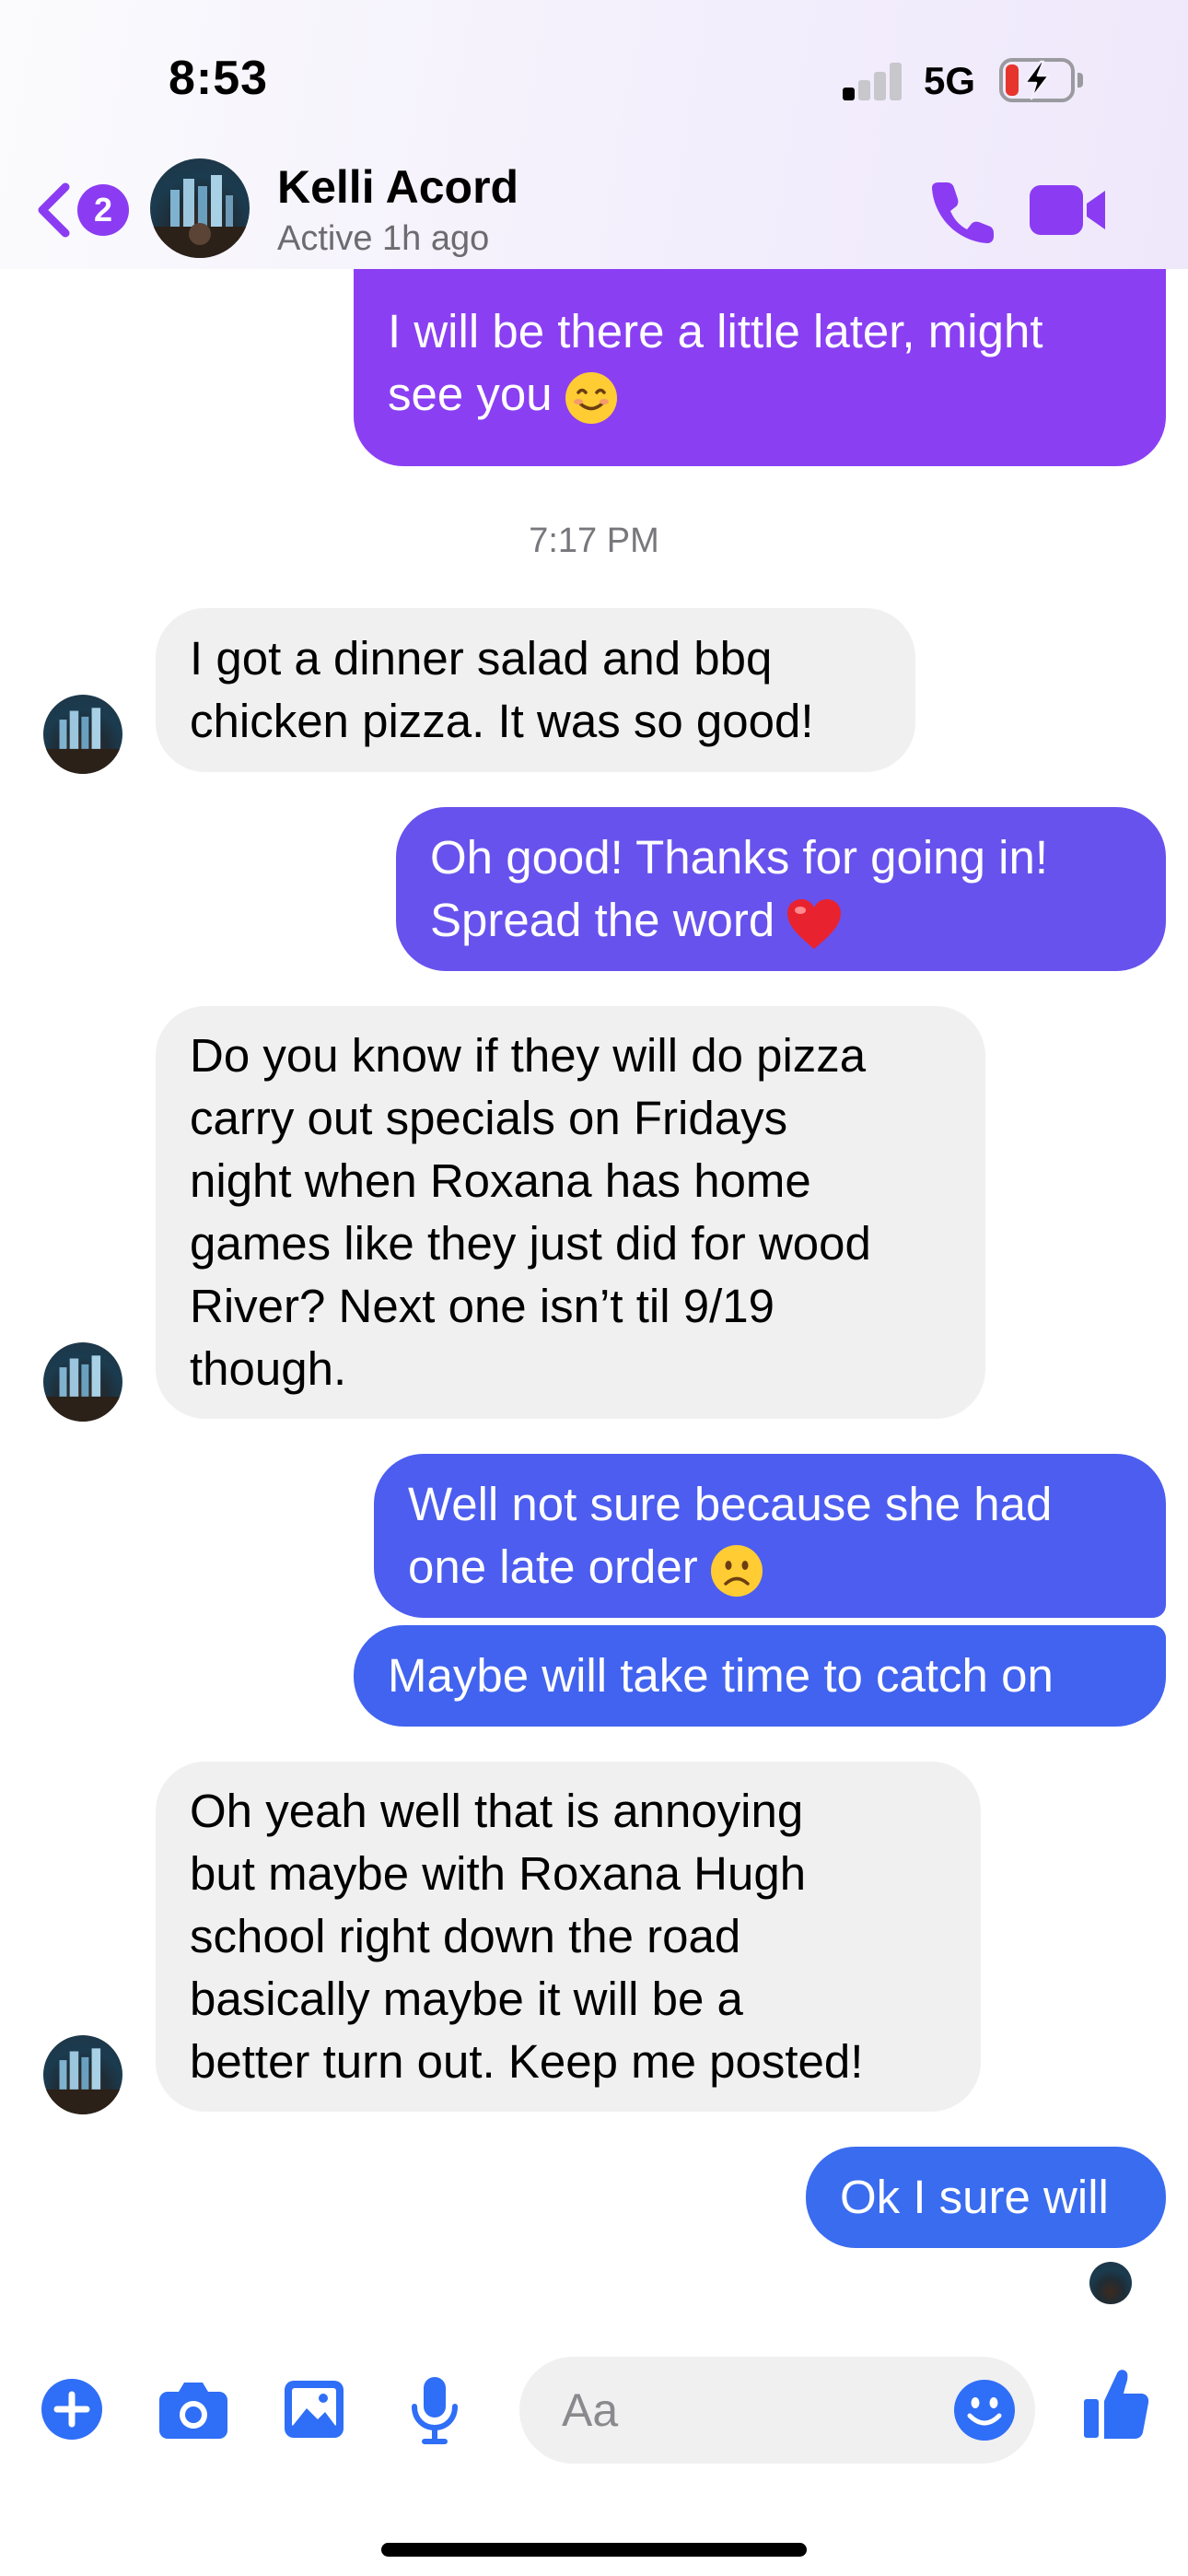 Image resolution: width=1188 pixels, height=2576 pixels. What do you see at coordinates (1068, 210) in the screenshot?
I see `video-call-icon` at bounding box center [1068, 210].